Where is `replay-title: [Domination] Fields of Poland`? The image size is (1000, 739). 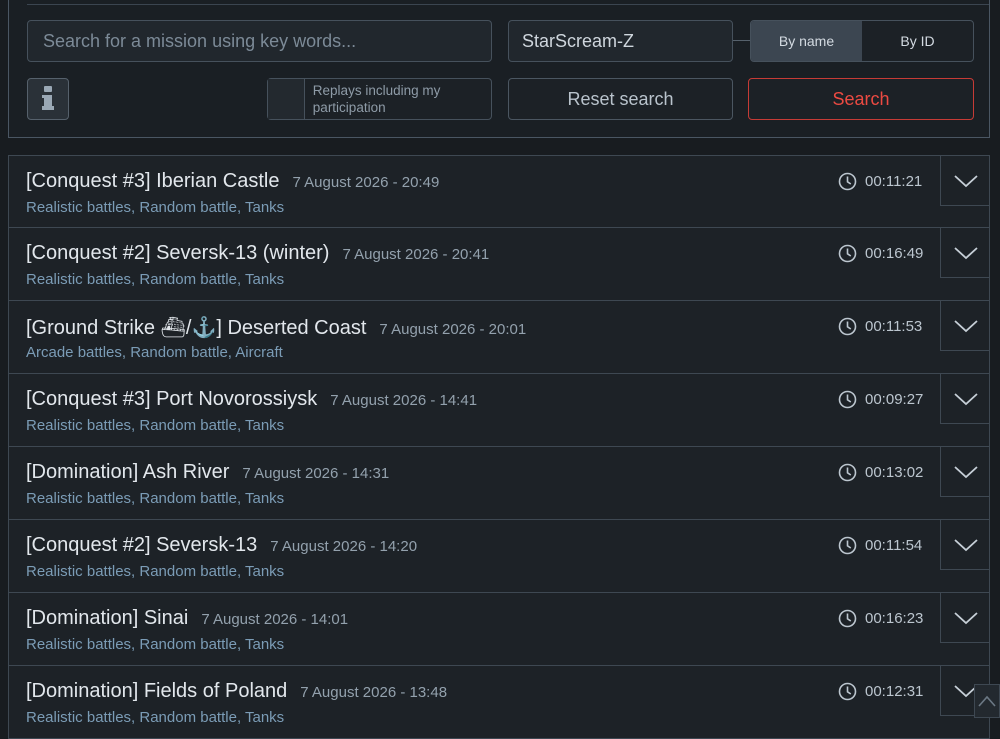
replay-title: [Domination] Fields of Poland is located at coordinates (156, 691).